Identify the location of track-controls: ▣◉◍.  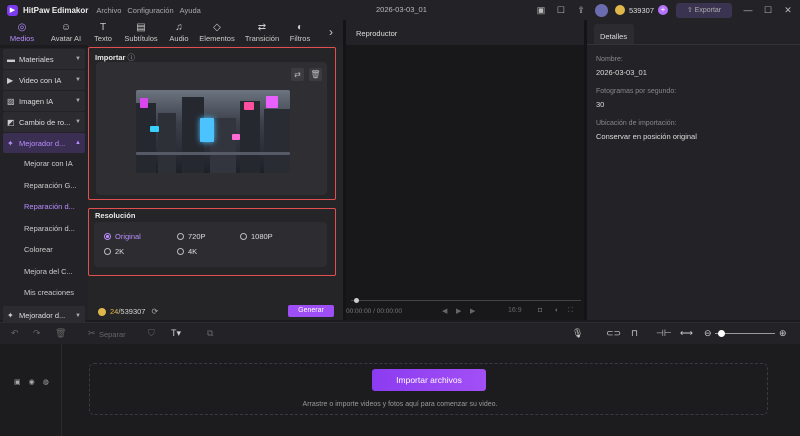
(35, 382).